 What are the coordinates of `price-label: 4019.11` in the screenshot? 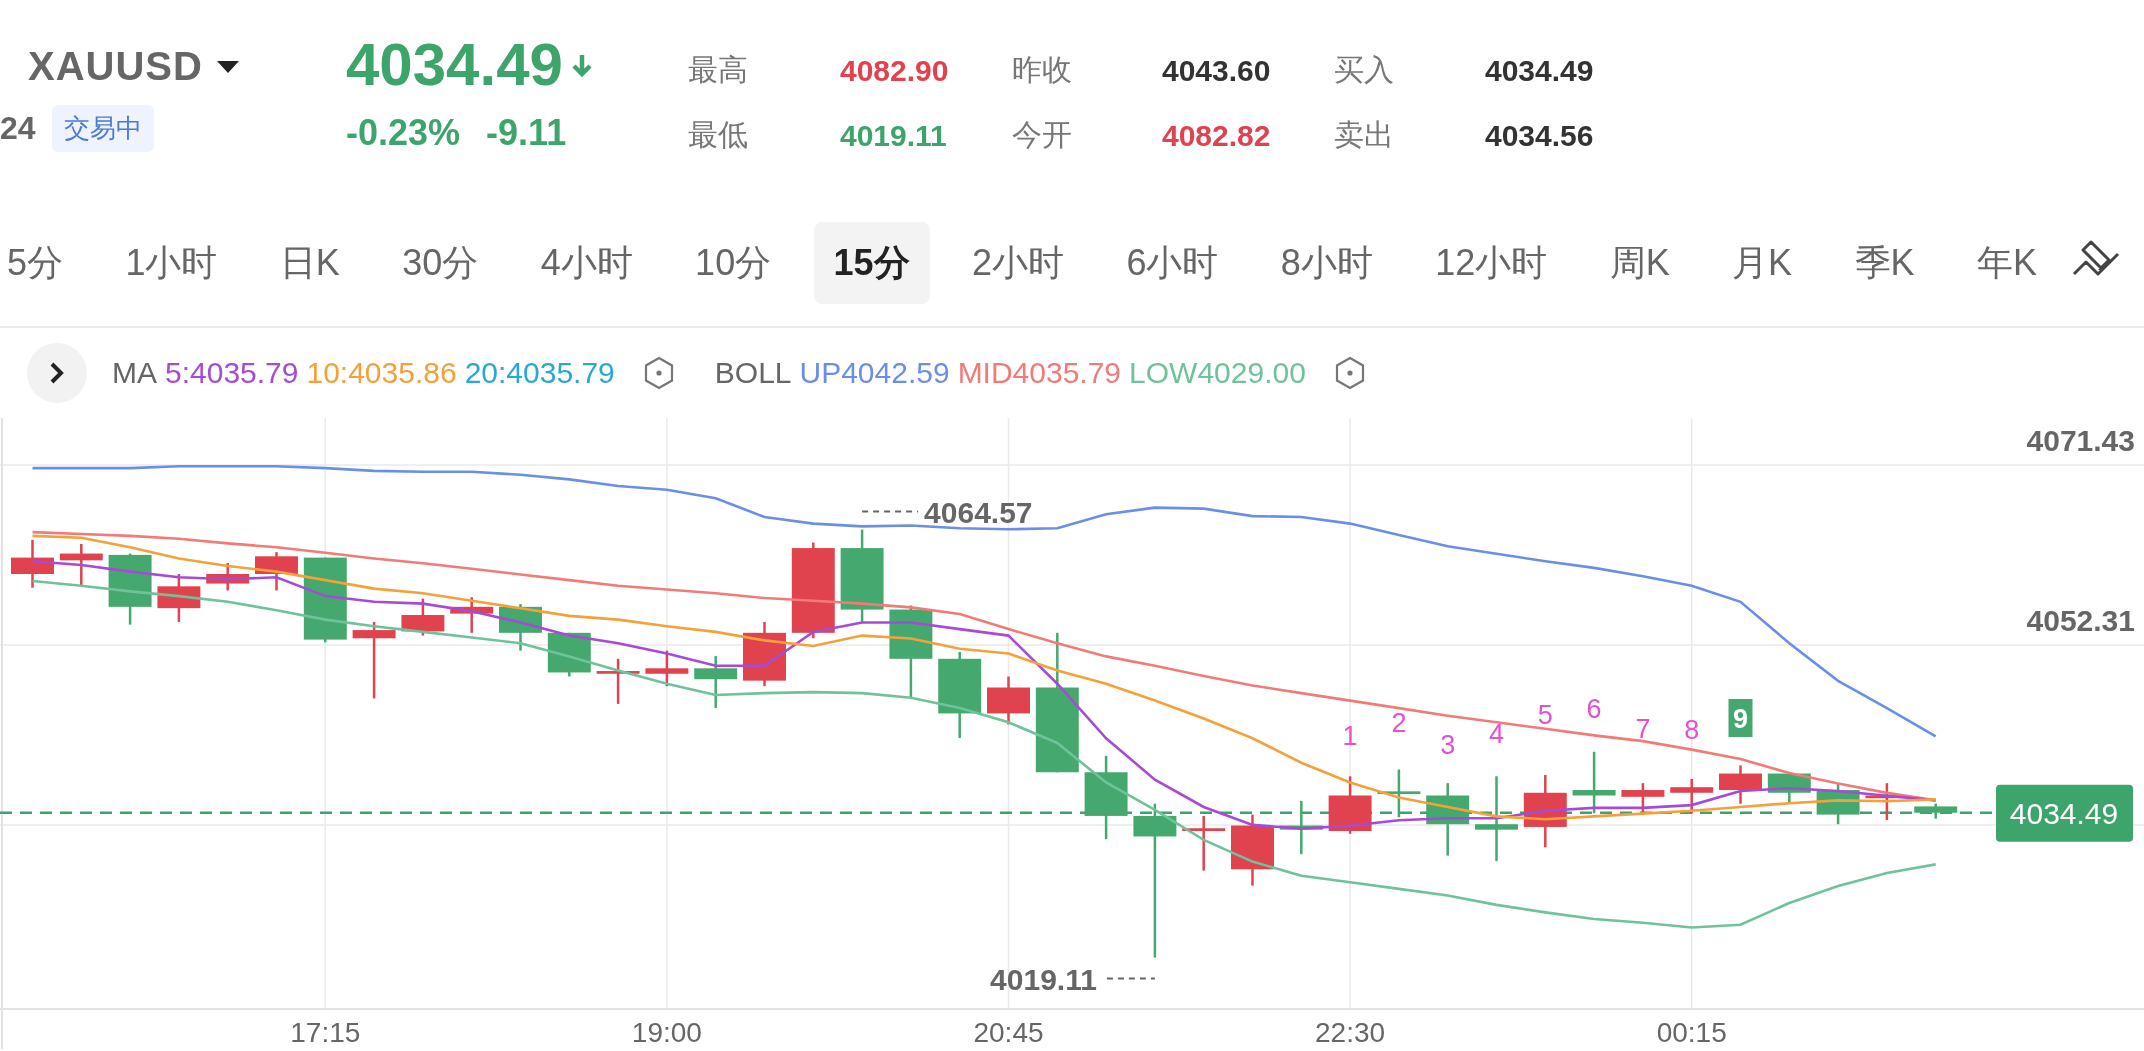 It's located at (1043, 979).